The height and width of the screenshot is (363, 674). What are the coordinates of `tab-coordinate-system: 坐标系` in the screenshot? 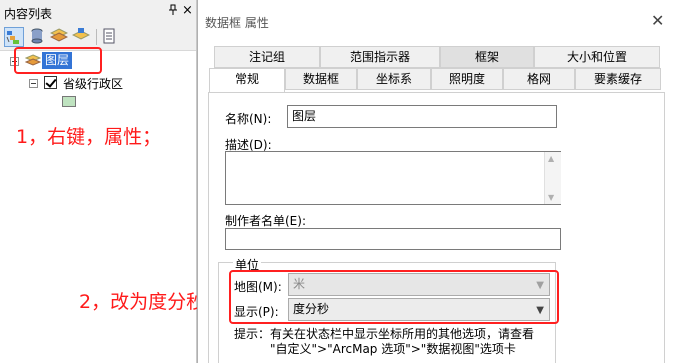 It's located at (394, 79).